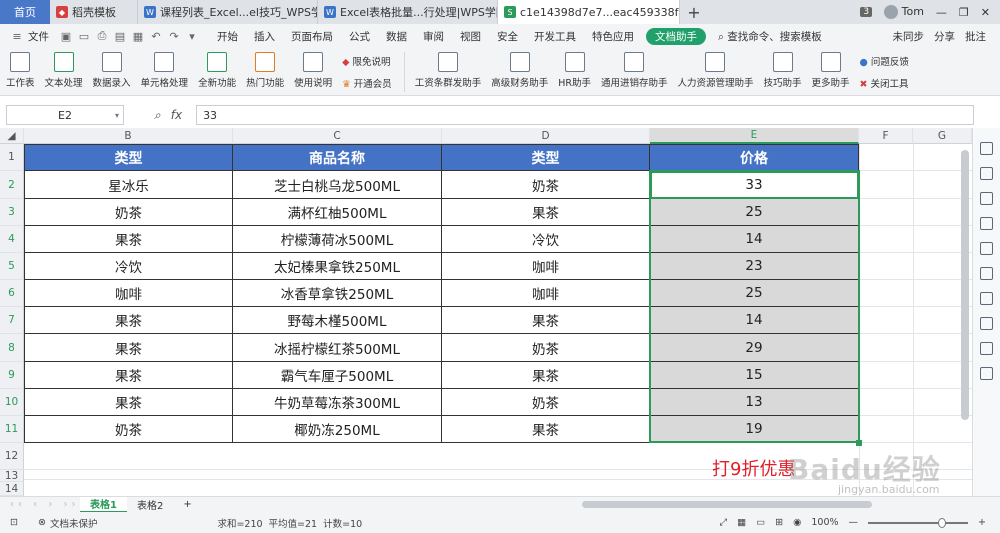  Describe the element at coordinates (12, 489) in the screenshot. I see `row-header: 14` at that location.